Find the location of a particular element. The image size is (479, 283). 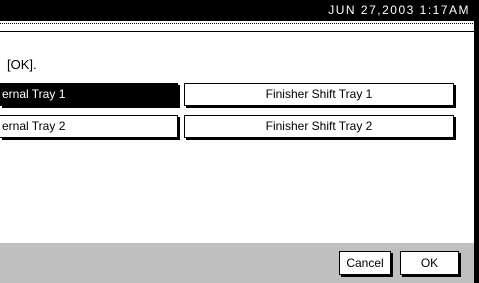

cancel-button: Cancel is located at coordinates (365, 263).